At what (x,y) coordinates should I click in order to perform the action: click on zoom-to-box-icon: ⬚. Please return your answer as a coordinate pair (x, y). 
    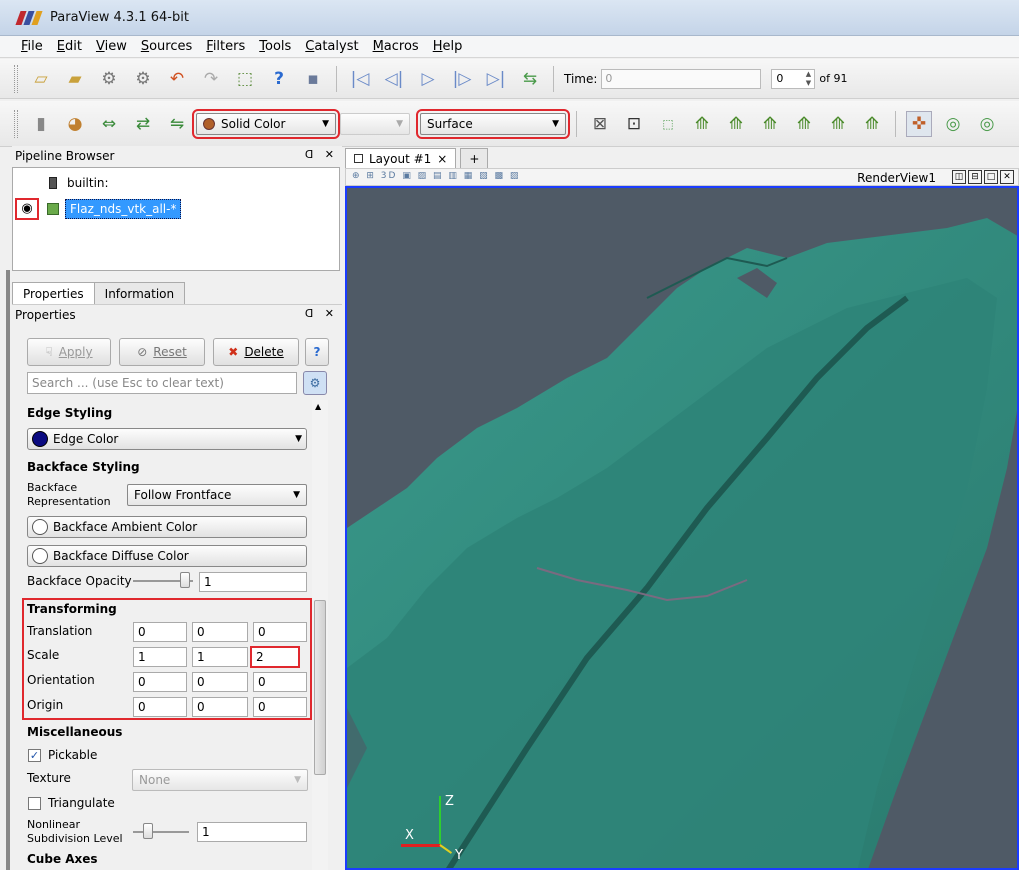
    Looking at the image, I should click on (668, 124).